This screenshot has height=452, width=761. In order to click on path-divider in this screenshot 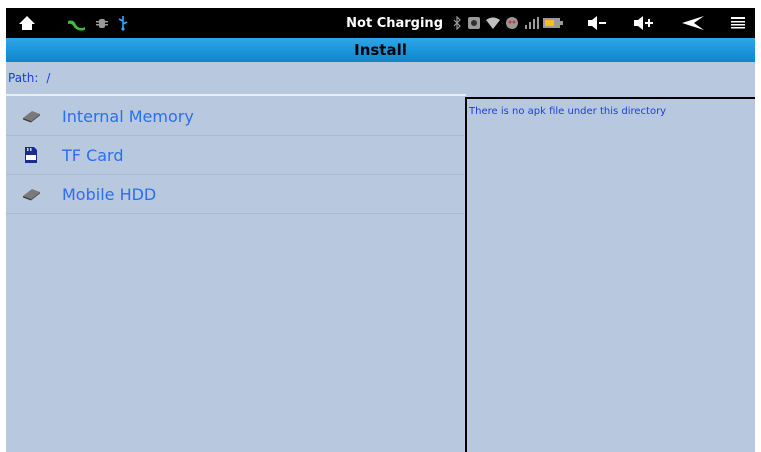, I will do `click(236, 95)`.